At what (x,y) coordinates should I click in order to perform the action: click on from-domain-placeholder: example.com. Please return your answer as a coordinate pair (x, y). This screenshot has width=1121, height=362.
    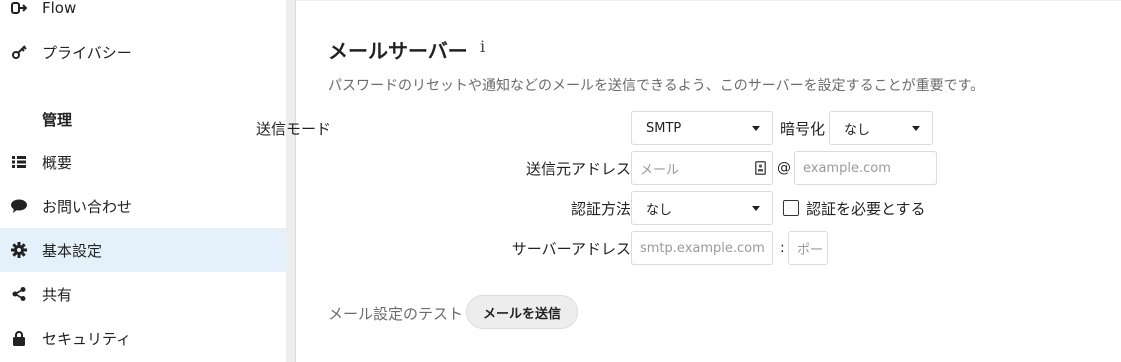
    Looking at the image, I should click on (847, 168).